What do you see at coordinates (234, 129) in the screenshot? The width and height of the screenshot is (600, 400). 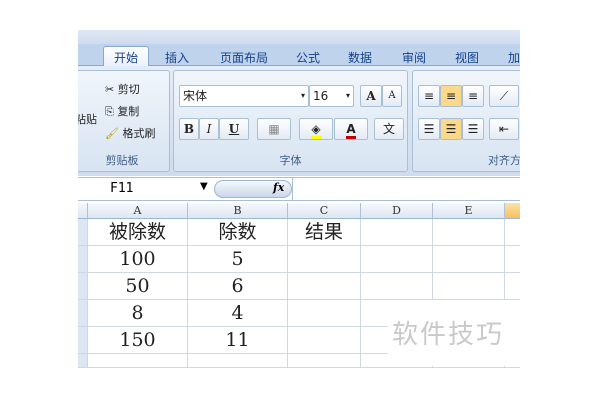 I see `underline-button: U` at bounding box center [234, 129].